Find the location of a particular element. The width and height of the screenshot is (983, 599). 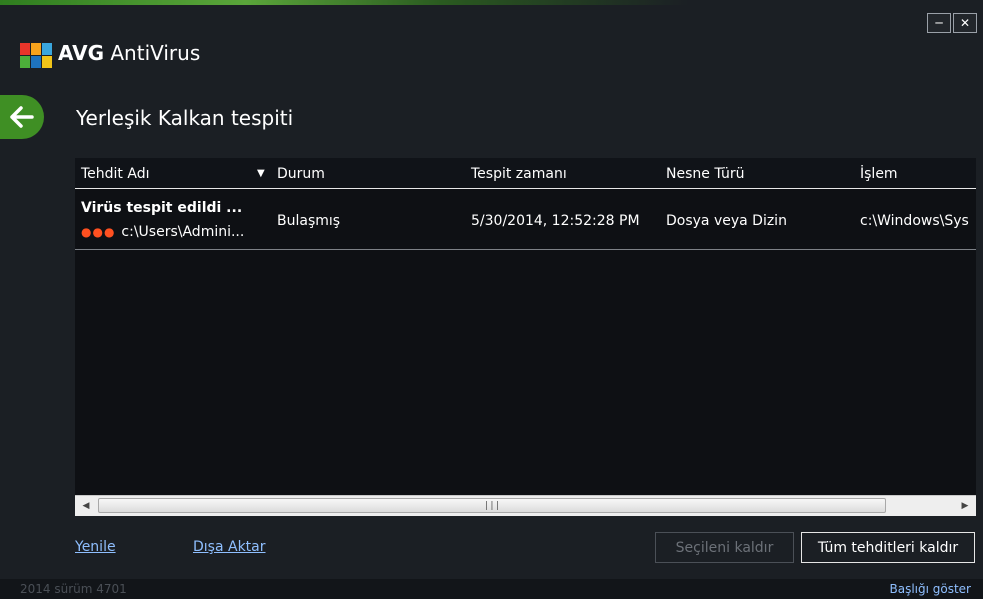

refresh-link: Yenile is located at coordinates (95, 547).